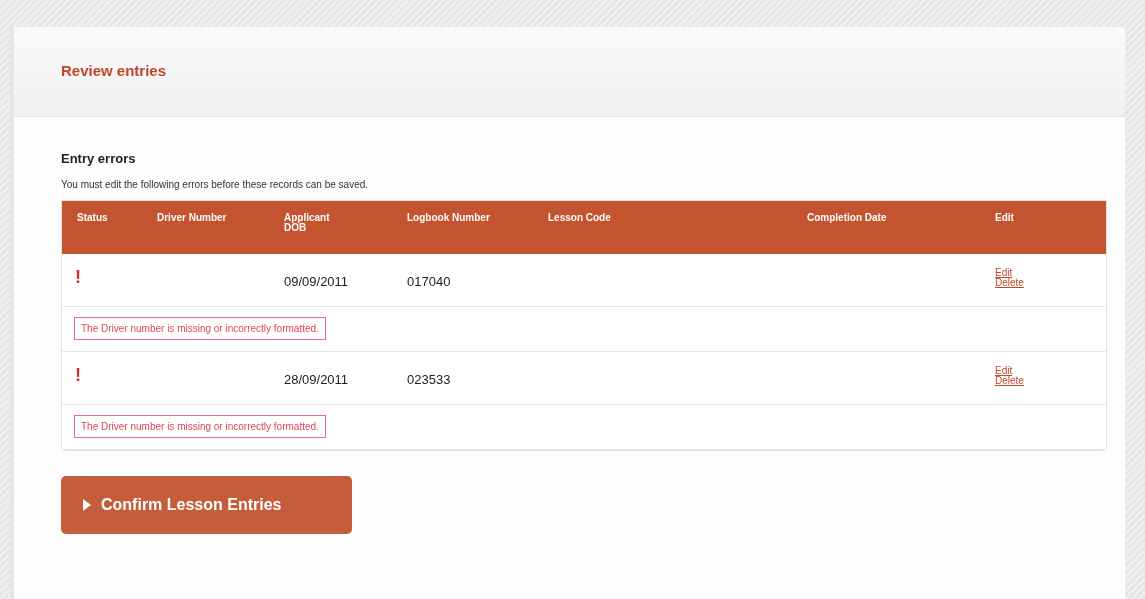 This screenshot has height=599, width=1145. What do you see at coordinates (92, 217) in the screenshot?
I see `column-header: Status` at bounding box center [92, 217].